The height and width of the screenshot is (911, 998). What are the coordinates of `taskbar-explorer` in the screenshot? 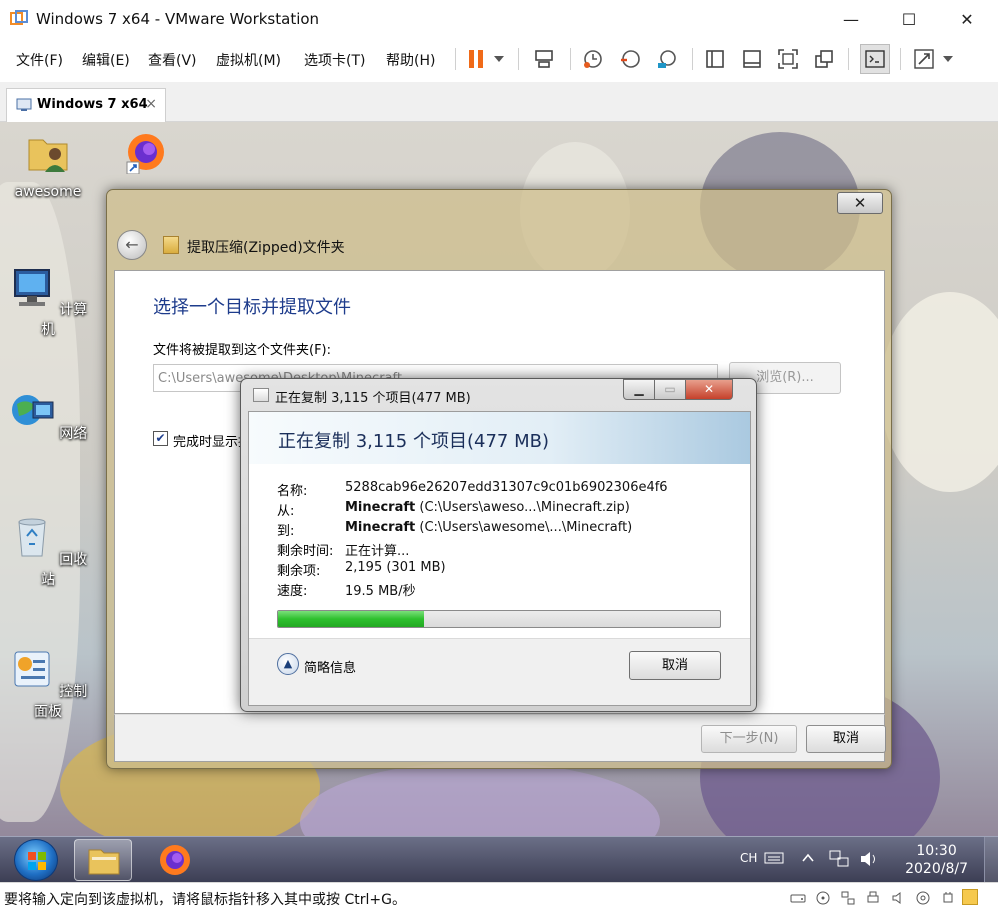 It's located at (103, 860).